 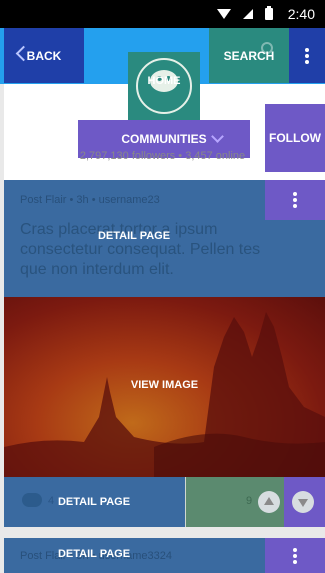 I want to click on follow-button: FOLLOW, so click(x=295, y=138).